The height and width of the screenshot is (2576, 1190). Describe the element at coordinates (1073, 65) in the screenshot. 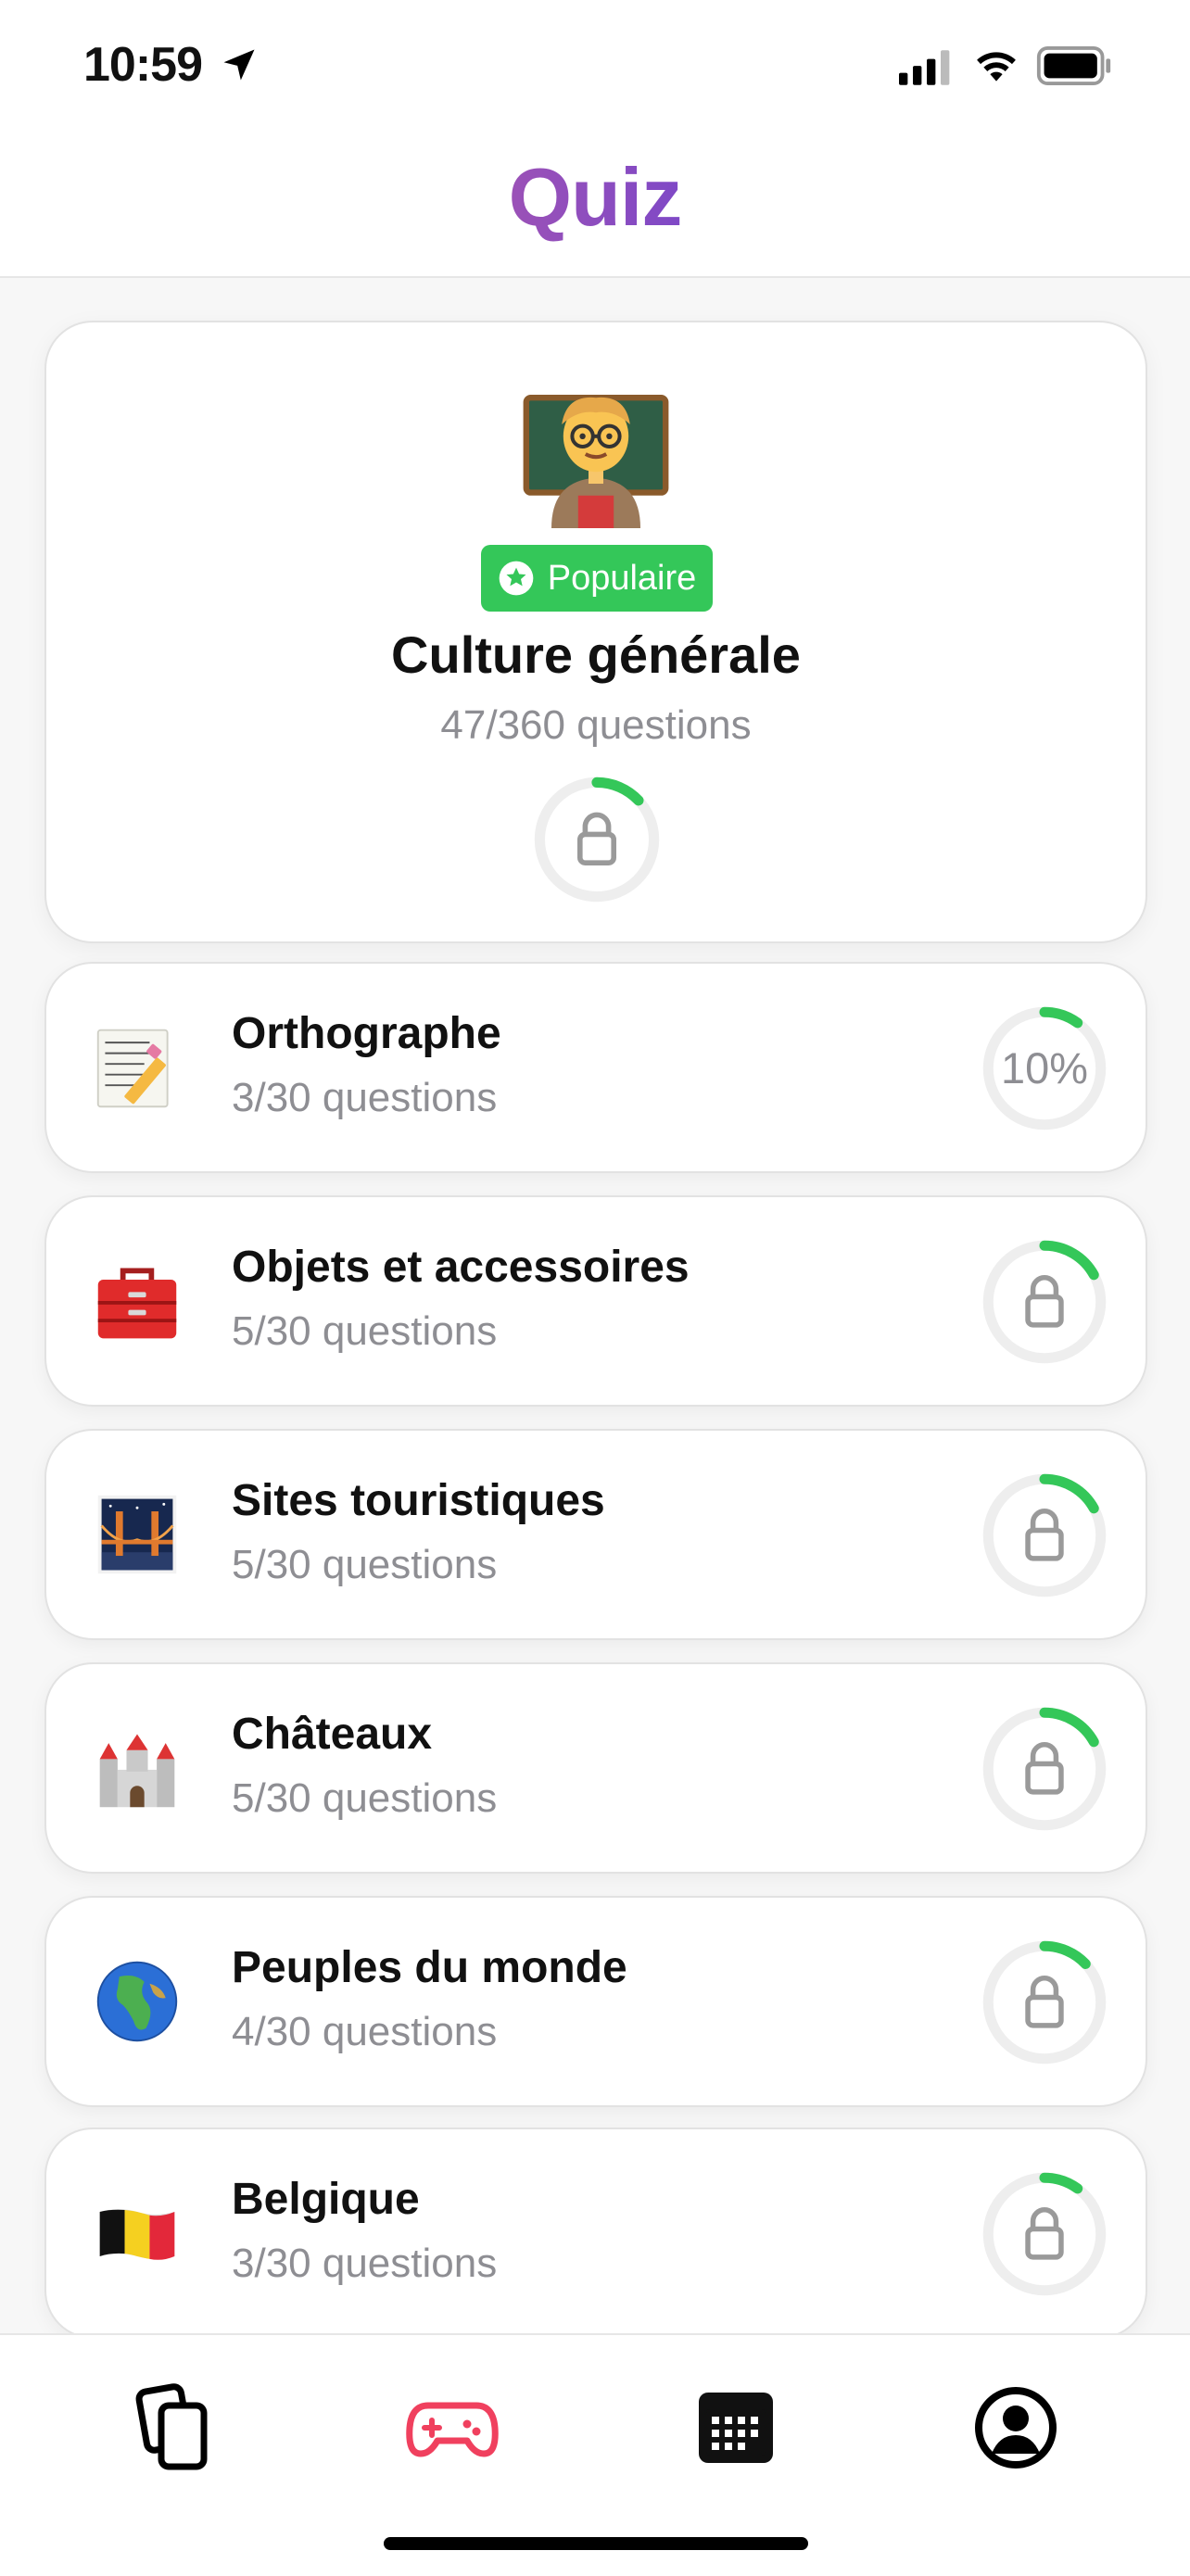

I see `battery-icon` at that location.